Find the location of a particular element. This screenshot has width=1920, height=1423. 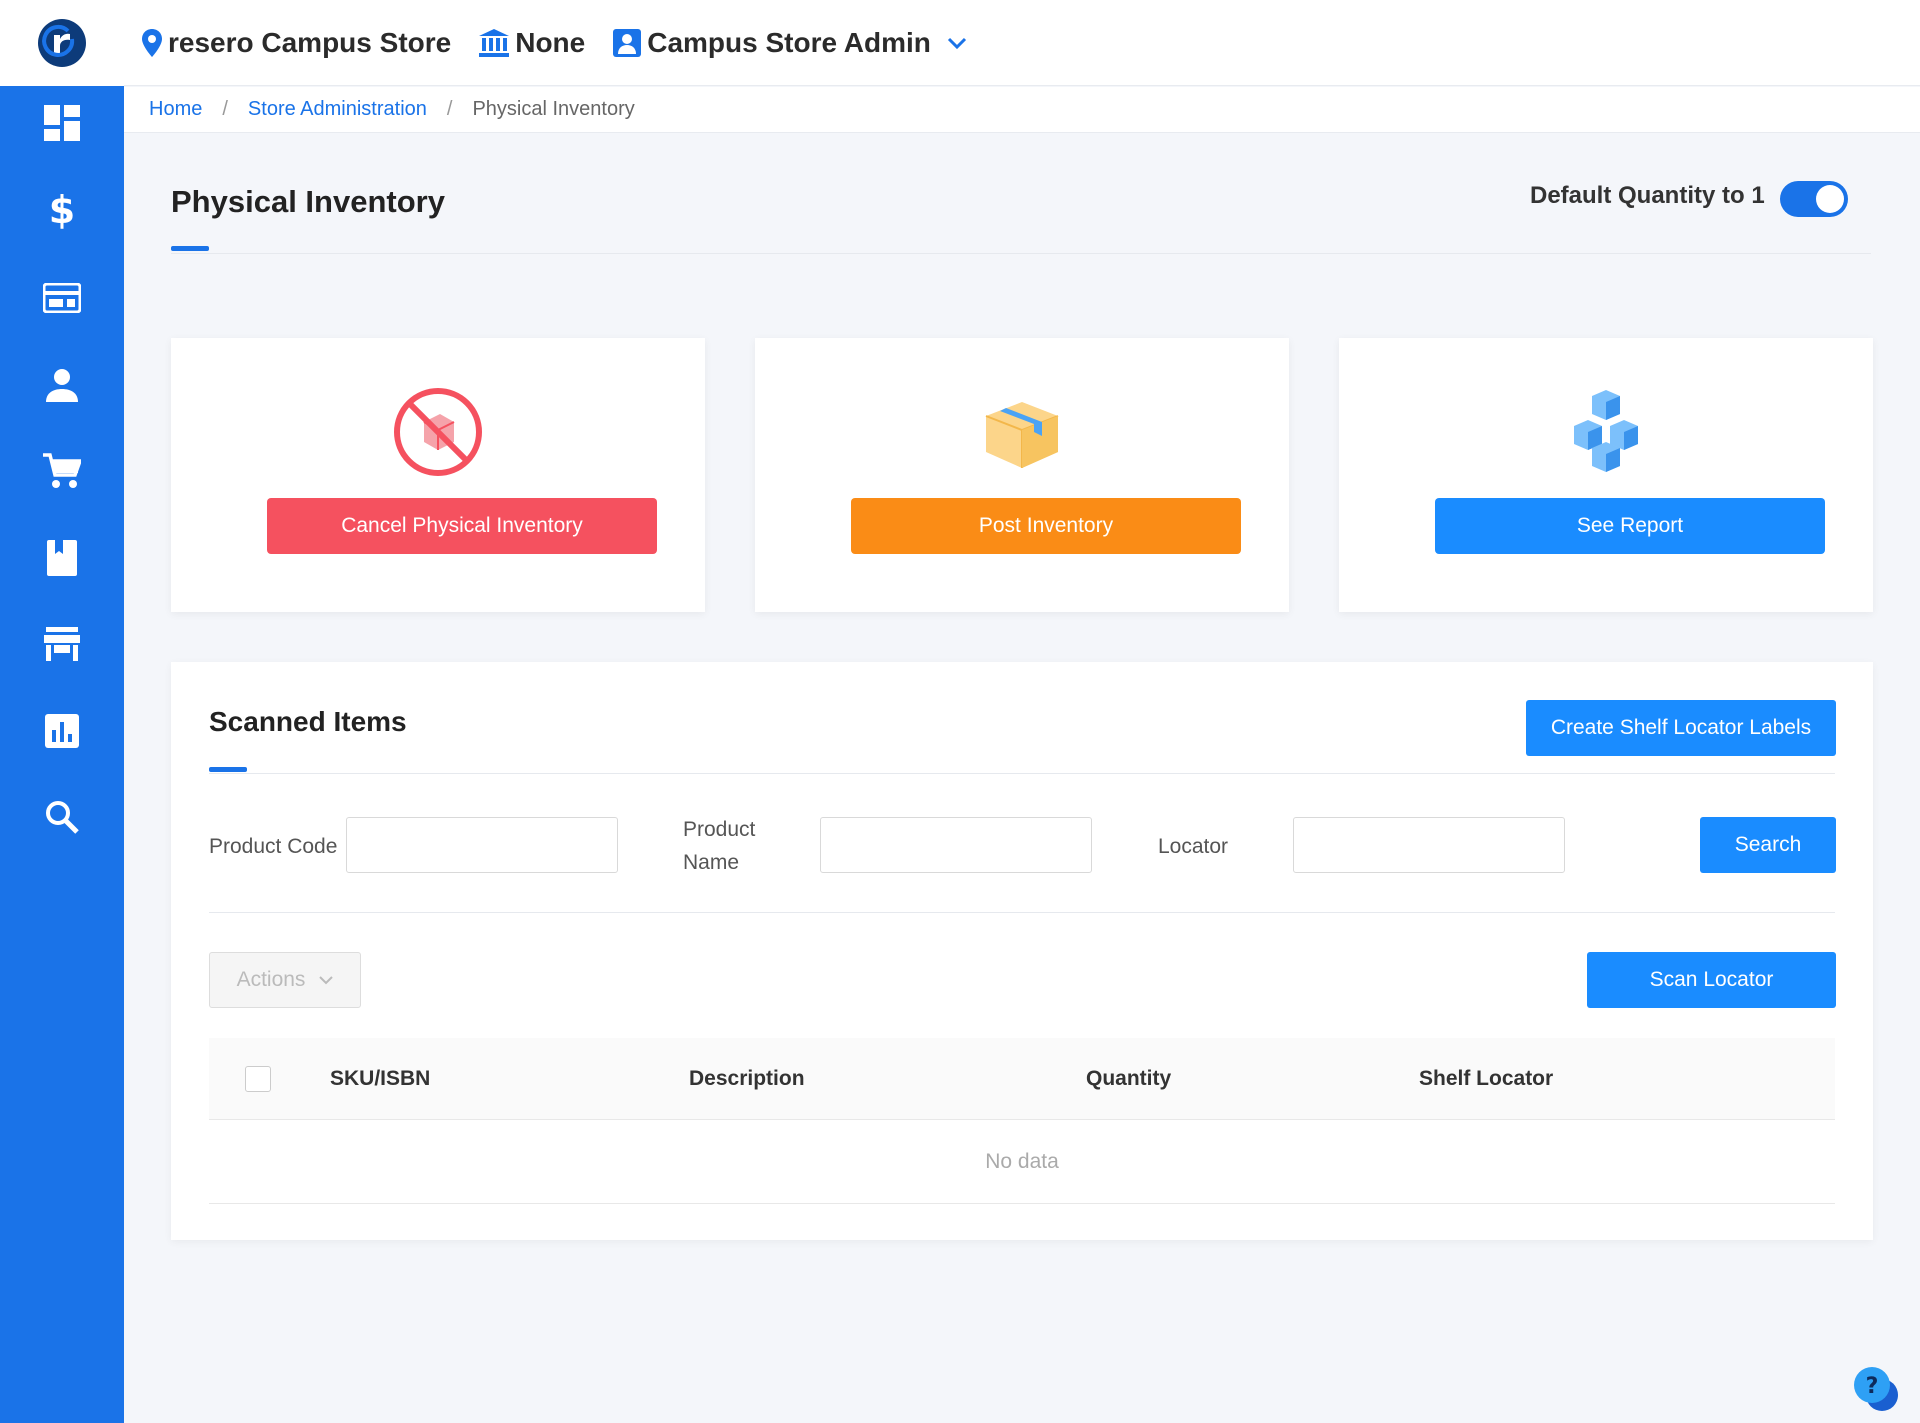

column-header-shelf-locator: Shelf Locator is located at coordinates (1486, 1079).